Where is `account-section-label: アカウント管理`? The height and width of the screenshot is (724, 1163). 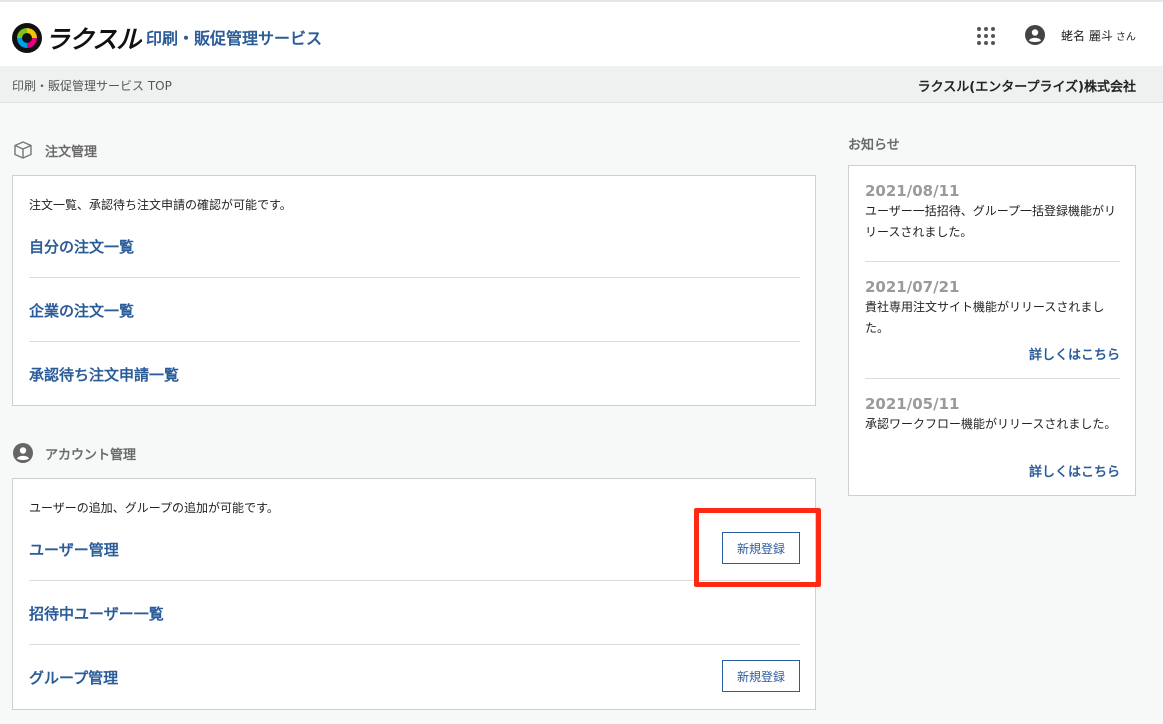
account-section-label: アカウント管理 is located at coordinates (91, 455).